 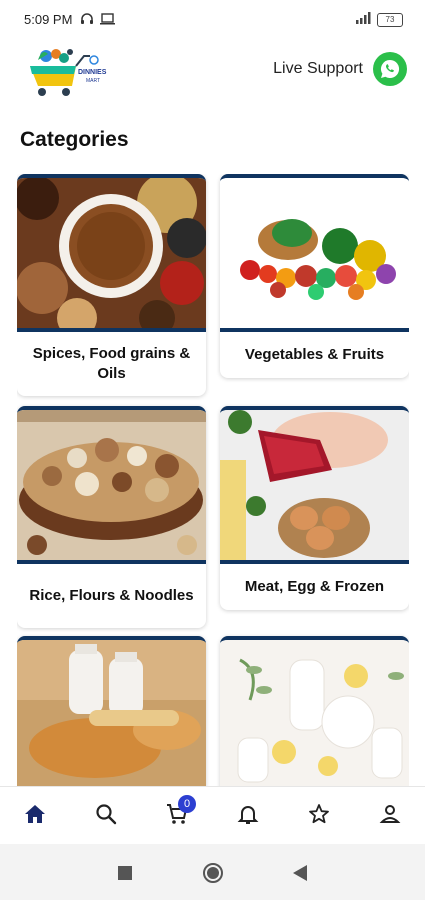 I want to click on brand-name: DINNIES, so click(x=92, y=72).